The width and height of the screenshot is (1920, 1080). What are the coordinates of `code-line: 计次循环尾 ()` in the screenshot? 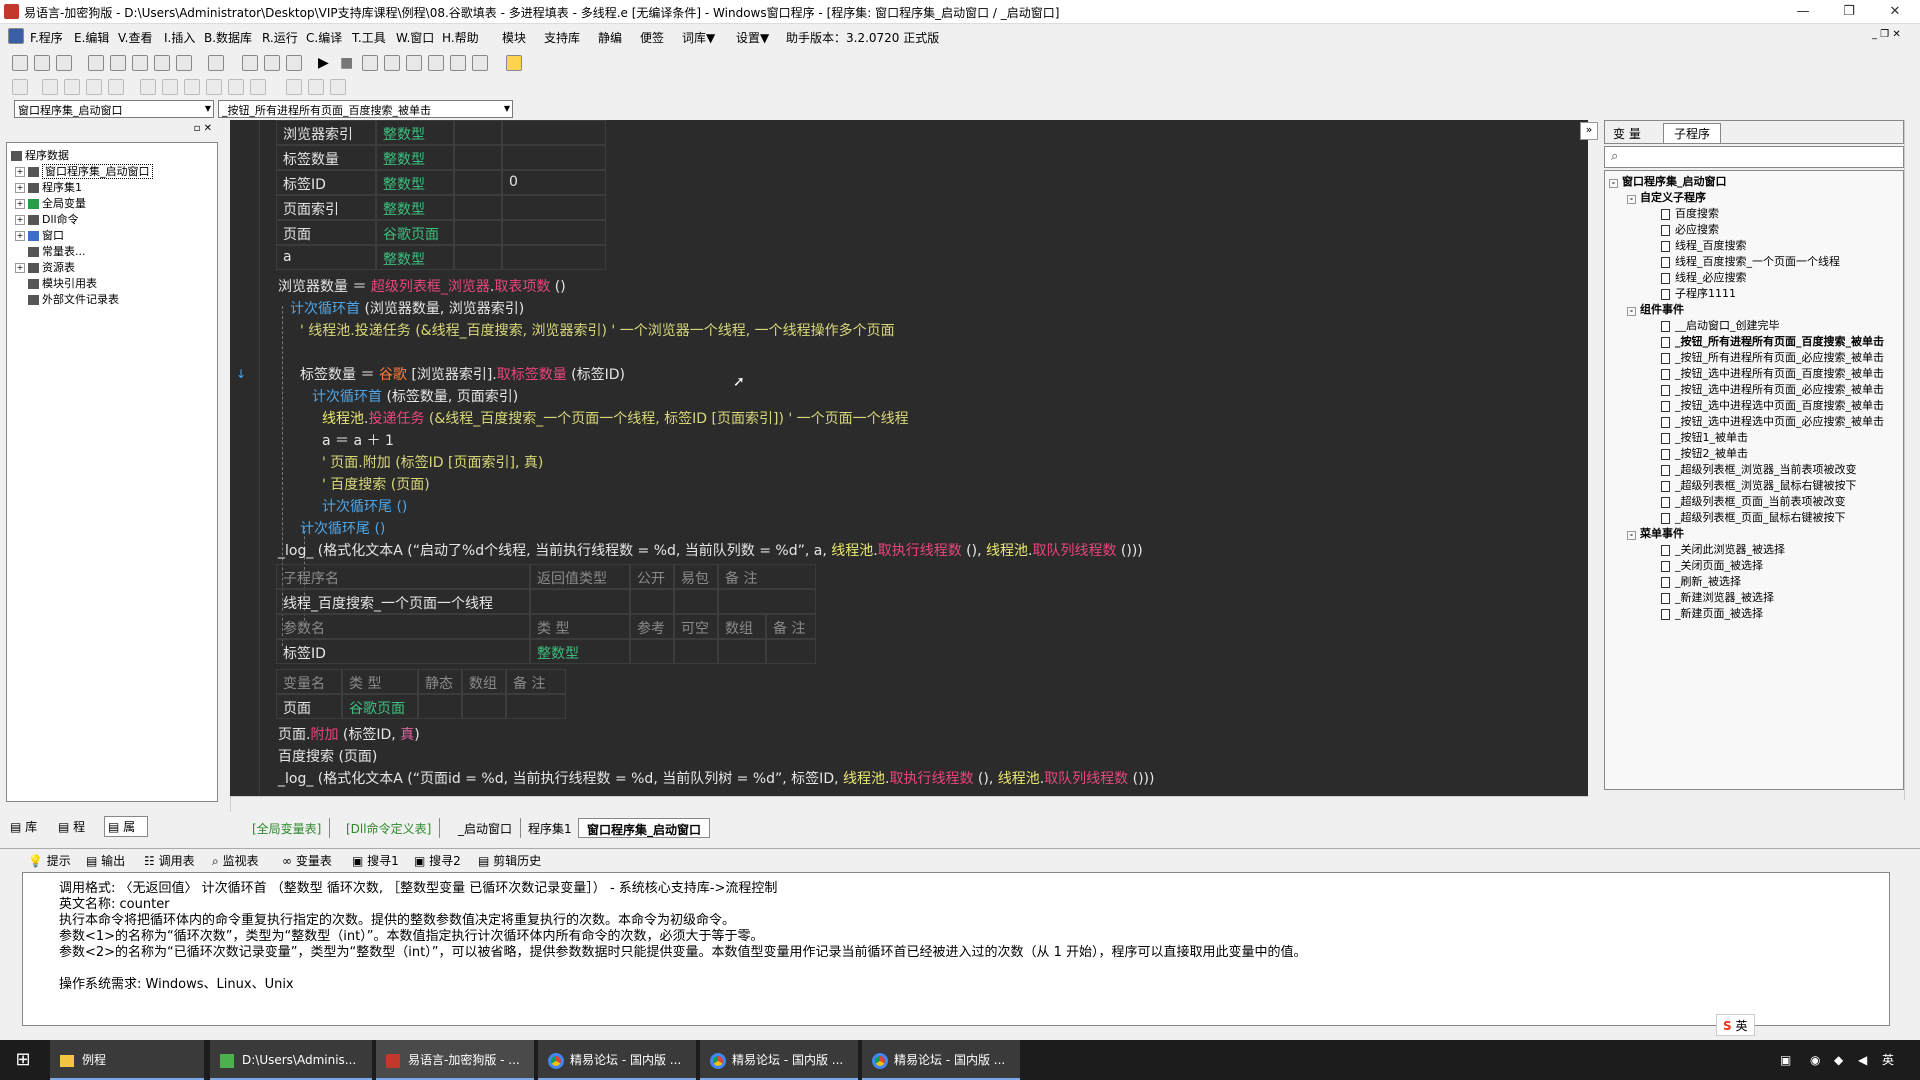 It's located at (364, 506).